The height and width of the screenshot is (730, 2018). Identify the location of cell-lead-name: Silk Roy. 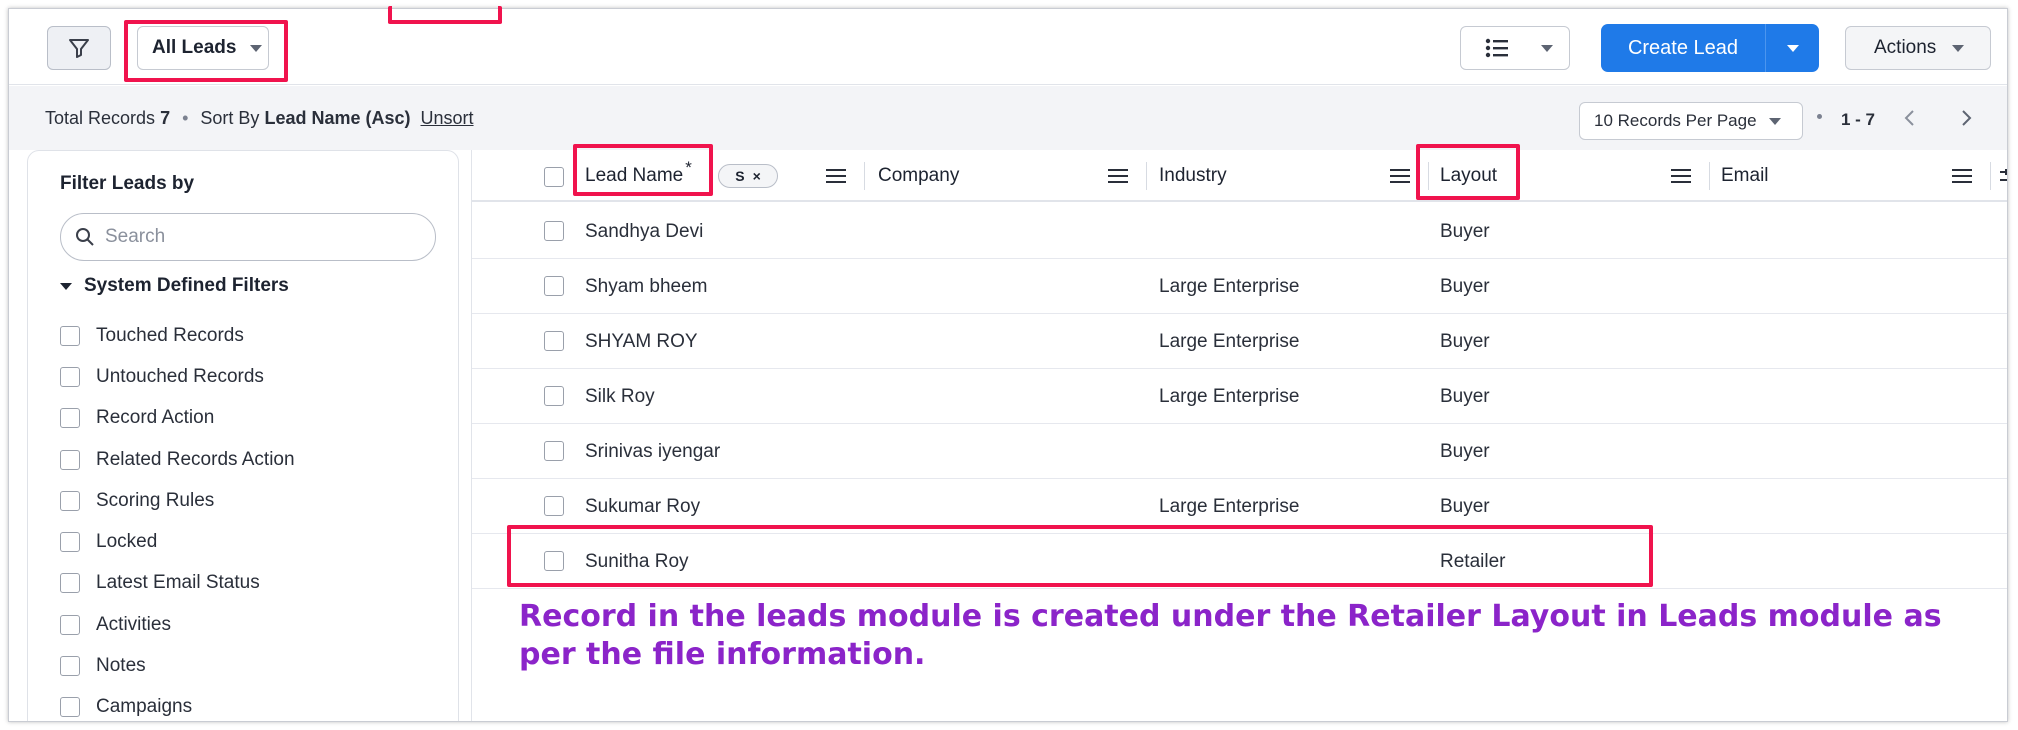
(620, 396).